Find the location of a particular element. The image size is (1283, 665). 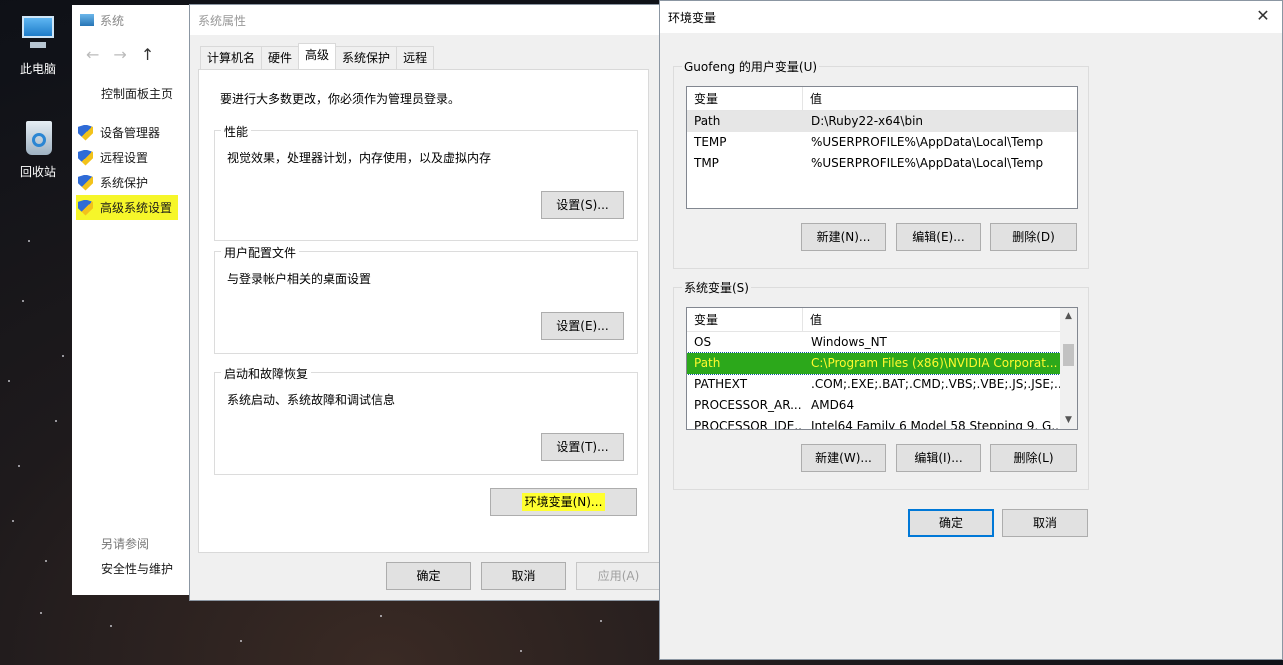

variable-value: AMD64 is located at coordinates (833, 405).